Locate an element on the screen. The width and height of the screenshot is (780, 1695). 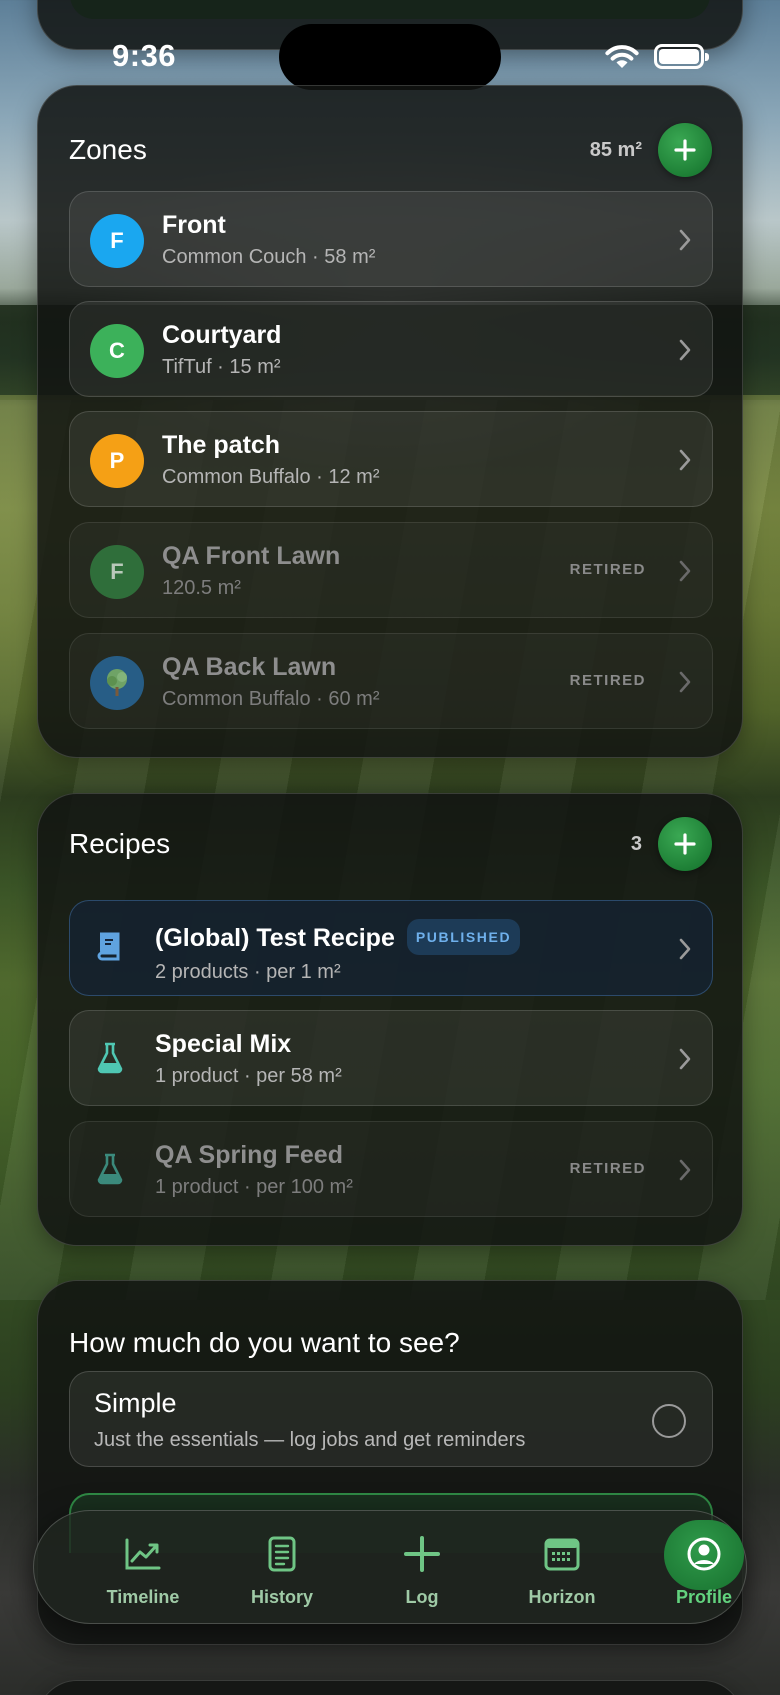
tab-timeline: Timeline is located at coordinates (143, 1568).